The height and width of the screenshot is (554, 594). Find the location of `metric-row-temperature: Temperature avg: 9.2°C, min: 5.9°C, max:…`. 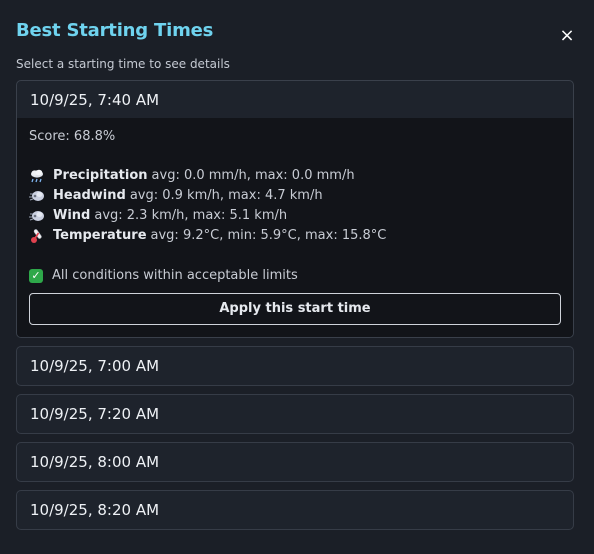

metric-row-temperature: Temperature avg: 9.2°C, min: 5.9°C, max:… is located at coordinates (295, 236).